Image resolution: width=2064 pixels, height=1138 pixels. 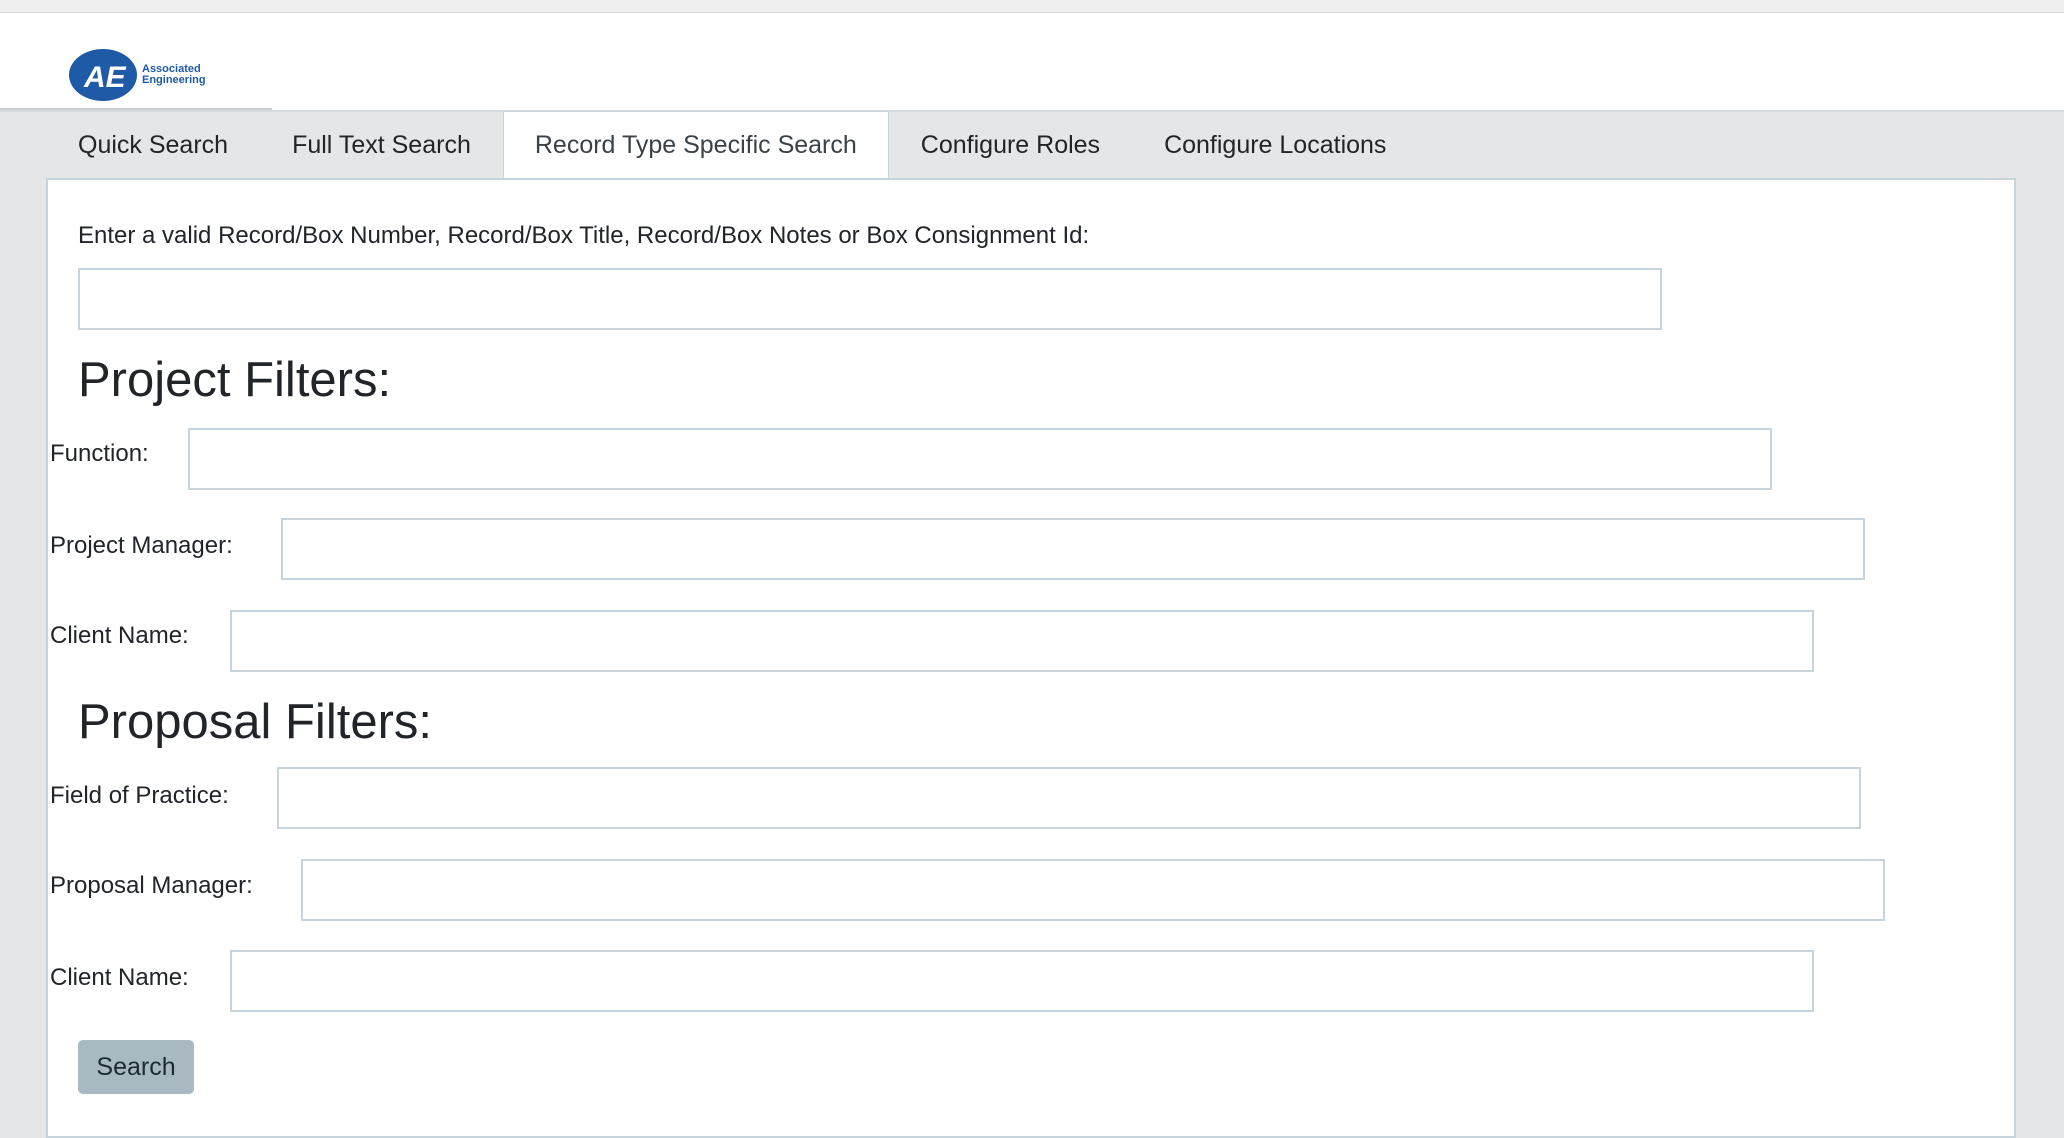 I want to click on search-button: Search, so click(x=136, y=1067).